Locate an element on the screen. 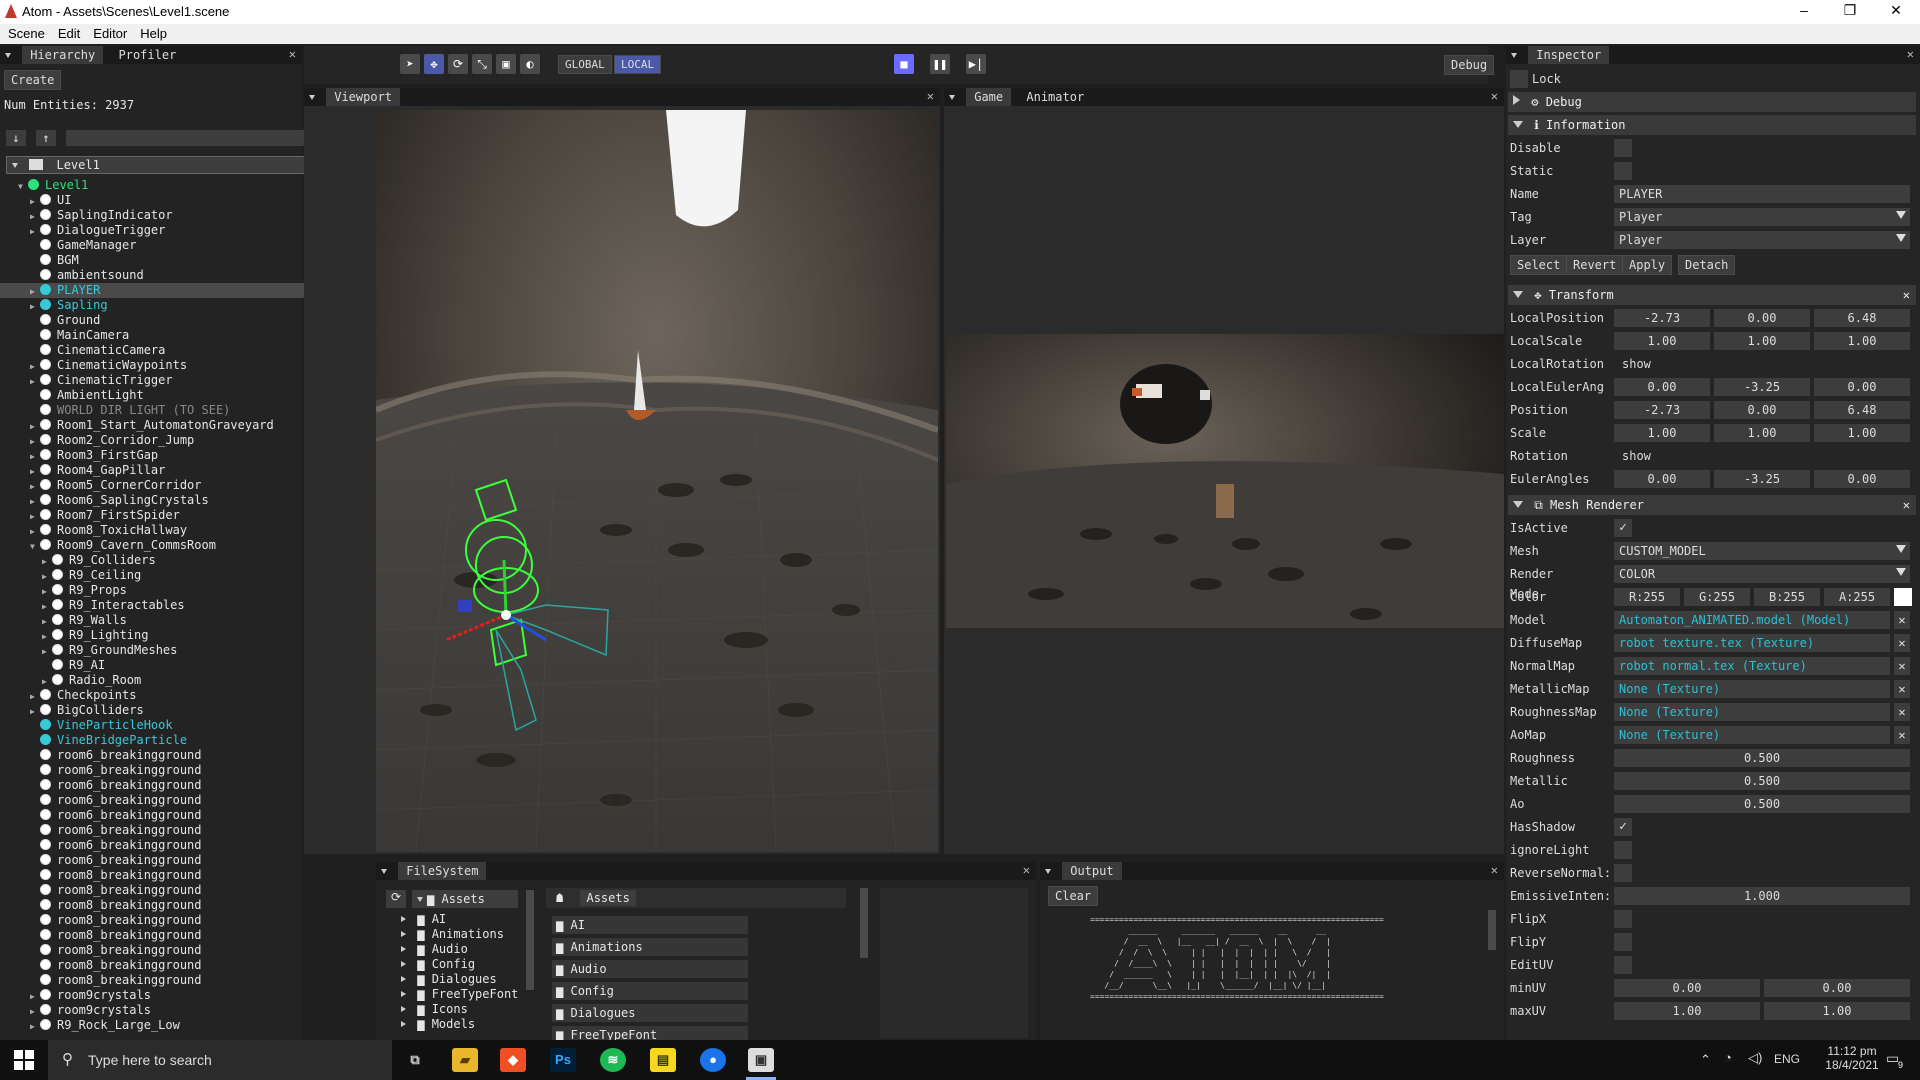 The height and width of the screenshot is (1080, 1920). hierarchy-item: AmbientLight is located at coordinates (174, 395).